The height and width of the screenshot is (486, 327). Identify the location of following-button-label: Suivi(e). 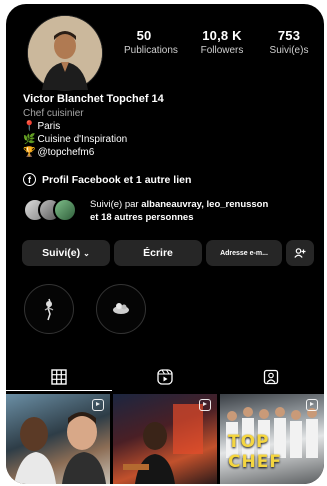
(61, 253).